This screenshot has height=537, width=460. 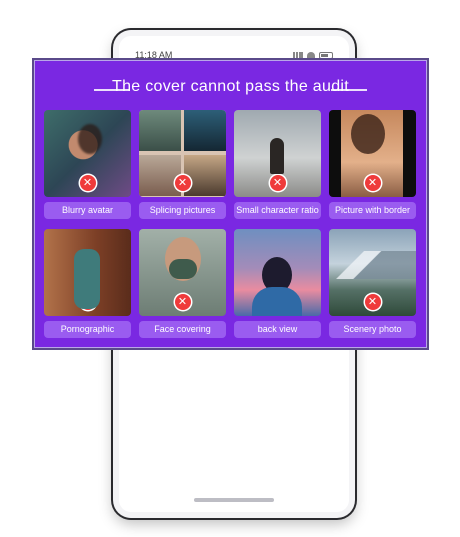 I want to click on example-label: Scenery photo, so click(x=372, y=329).